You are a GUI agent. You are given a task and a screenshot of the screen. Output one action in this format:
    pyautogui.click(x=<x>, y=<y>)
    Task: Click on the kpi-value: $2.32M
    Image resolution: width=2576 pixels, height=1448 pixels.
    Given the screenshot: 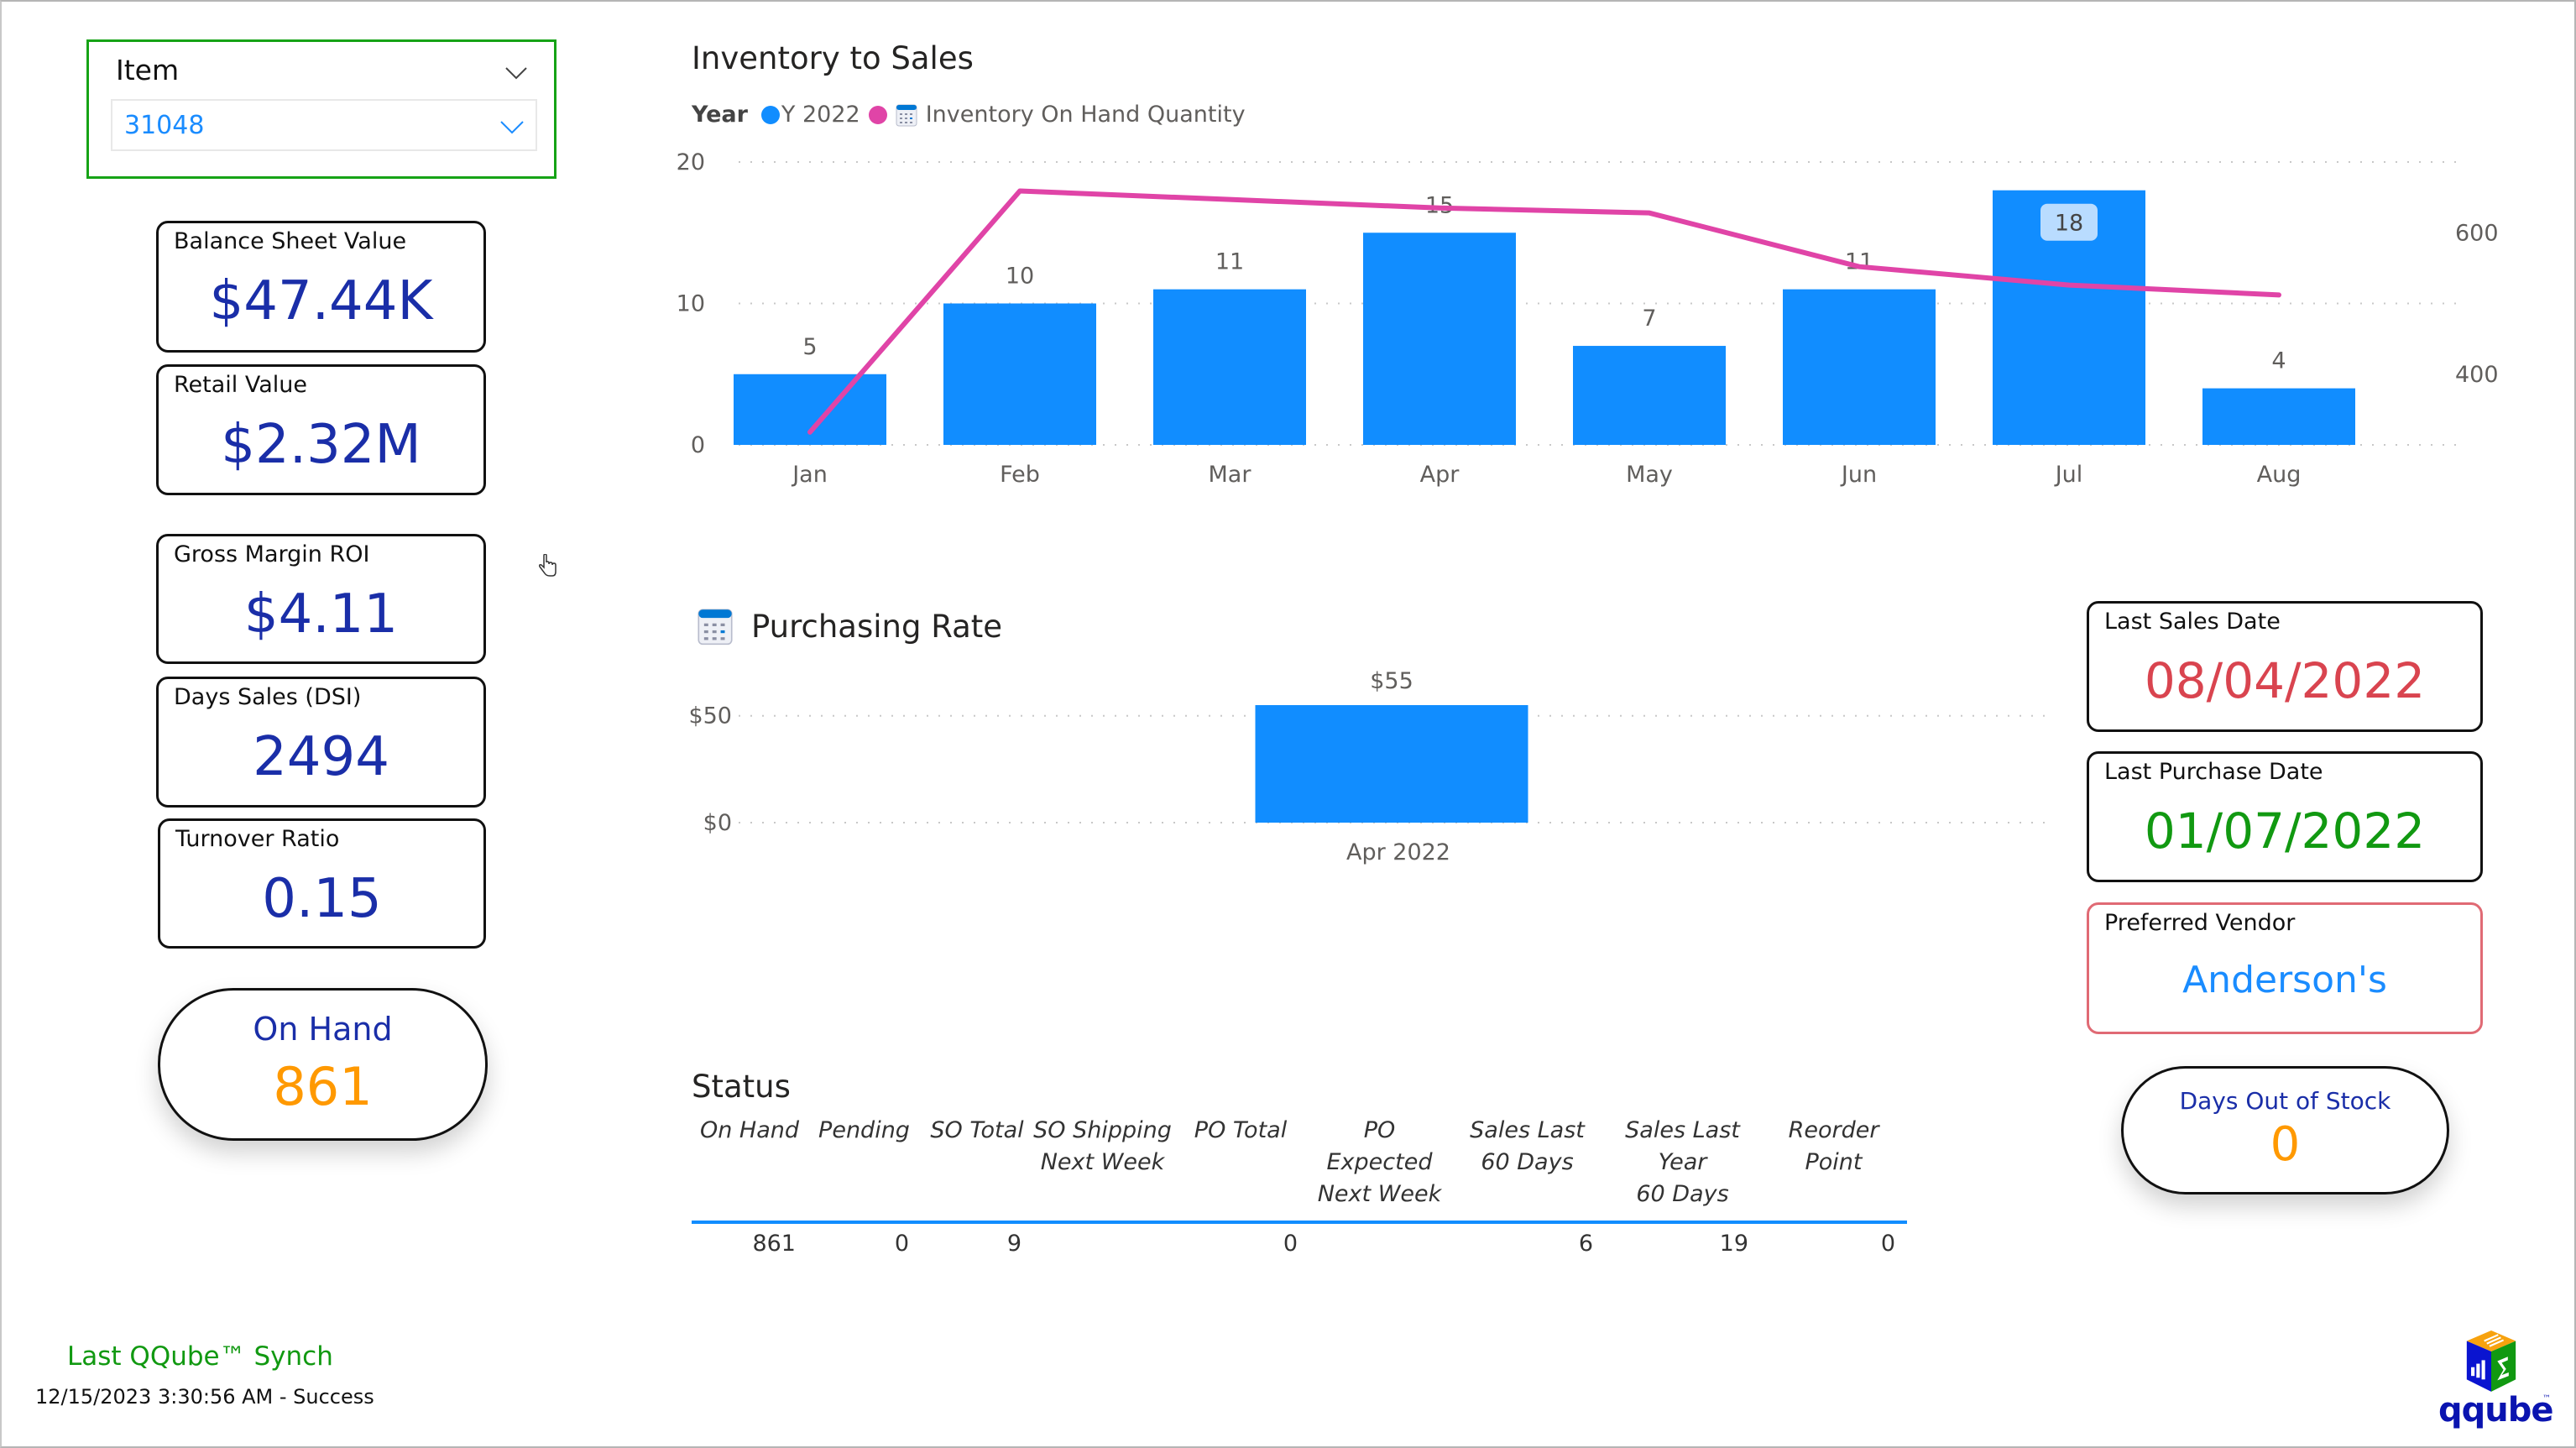 What is the action you would take?
    pyautogui.click(x=321, y=445)
    